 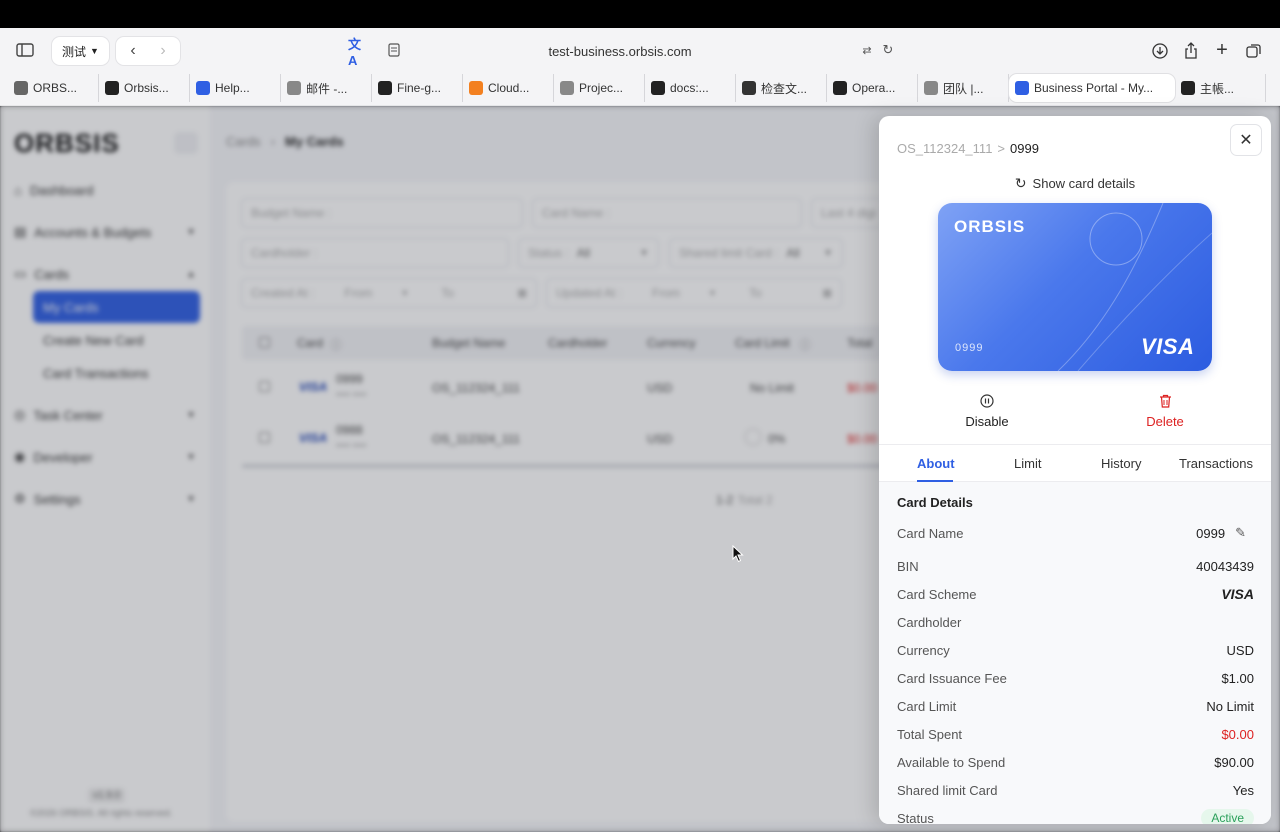 What do you see at coordinates (1237, 678) in the screenshot?
I see `detail-value: $1.00` at bounding box center [1237, 678].